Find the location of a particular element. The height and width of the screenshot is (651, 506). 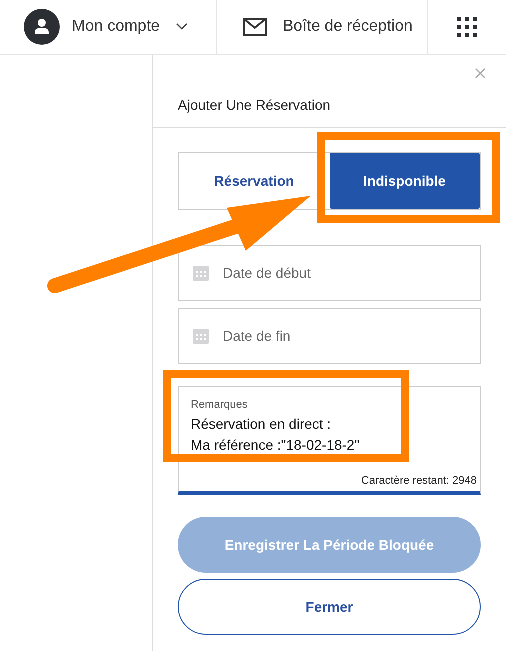

character-counter: Caractère restant: 2948 is located at coordinates (419, 481).